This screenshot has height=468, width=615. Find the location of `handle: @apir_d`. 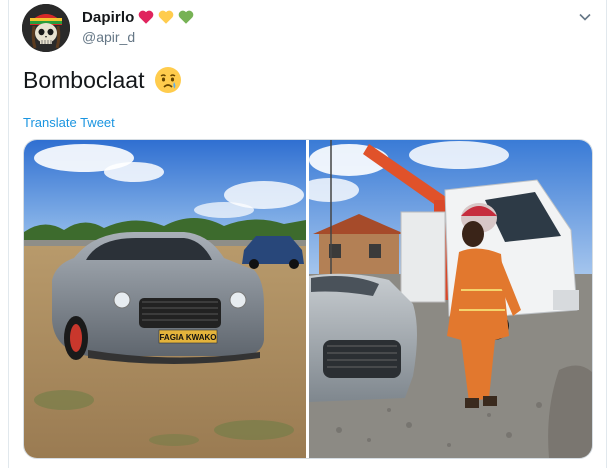

handle: @apir_d is located at coordinates (108, 37).